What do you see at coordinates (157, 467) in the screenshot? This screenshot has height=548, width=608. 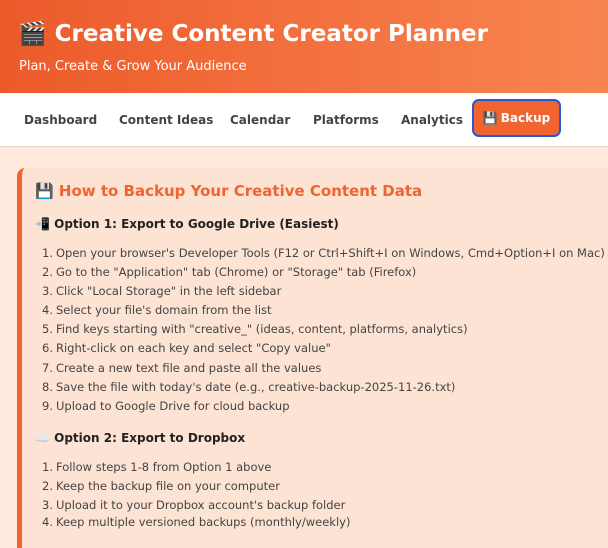 I see `list-item: 1. Follow steps 1-8 from Option 1 above` at bounding box center [157, 467].